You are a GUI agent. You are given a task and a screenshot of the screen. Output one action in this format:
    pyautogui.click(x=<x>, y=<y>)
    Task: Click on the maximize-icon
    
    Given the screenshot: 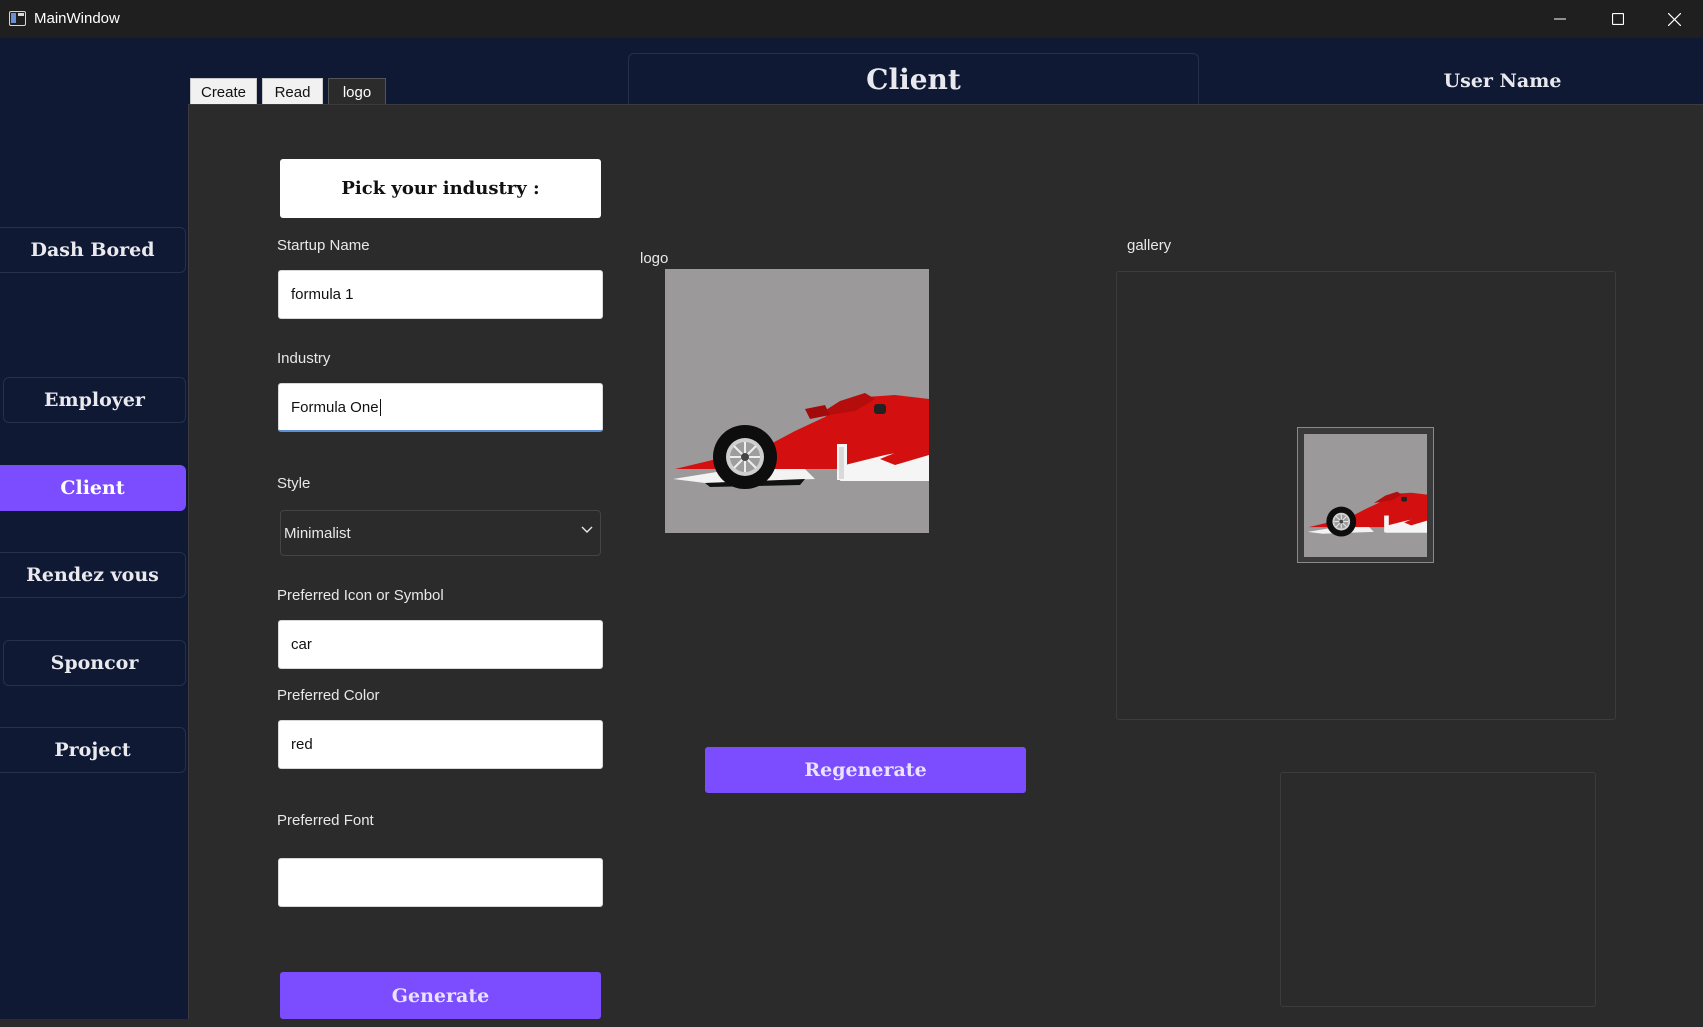 What is the action you would take?
    pyautogui.click(x=1618, y=19)
    